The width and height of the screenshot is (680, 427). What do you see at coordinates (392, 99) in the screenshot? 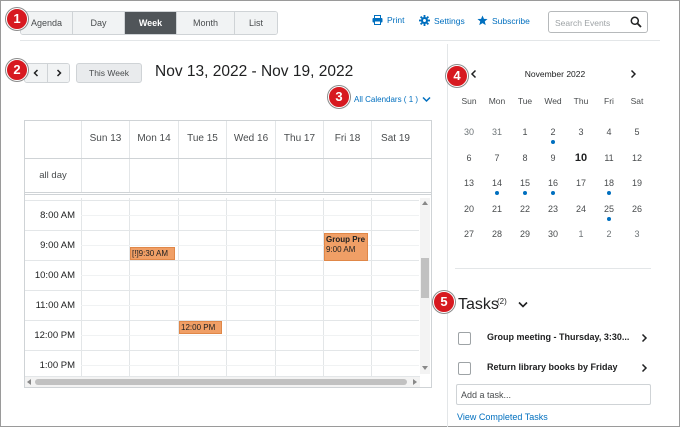
I see `all-calendars-dropdown: All Calendars ( 1 )` at bounding box center [392, 99].